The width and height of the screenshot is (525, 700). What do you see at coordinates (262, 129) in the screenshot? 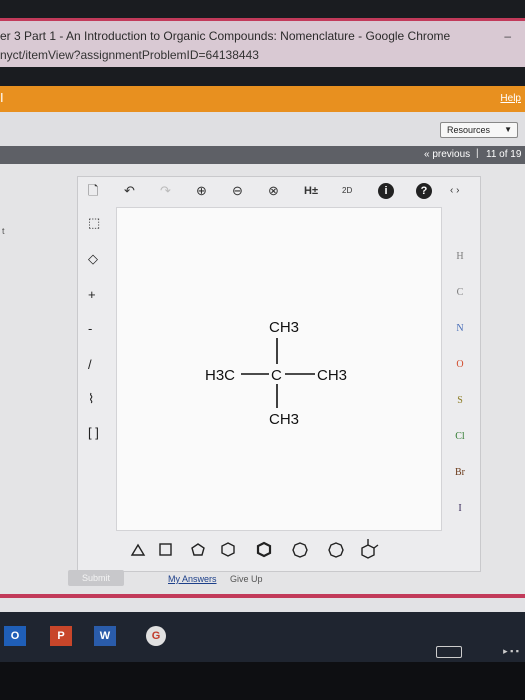
I see `resources-row: Resources ▼` at bounding box center [262, 129].